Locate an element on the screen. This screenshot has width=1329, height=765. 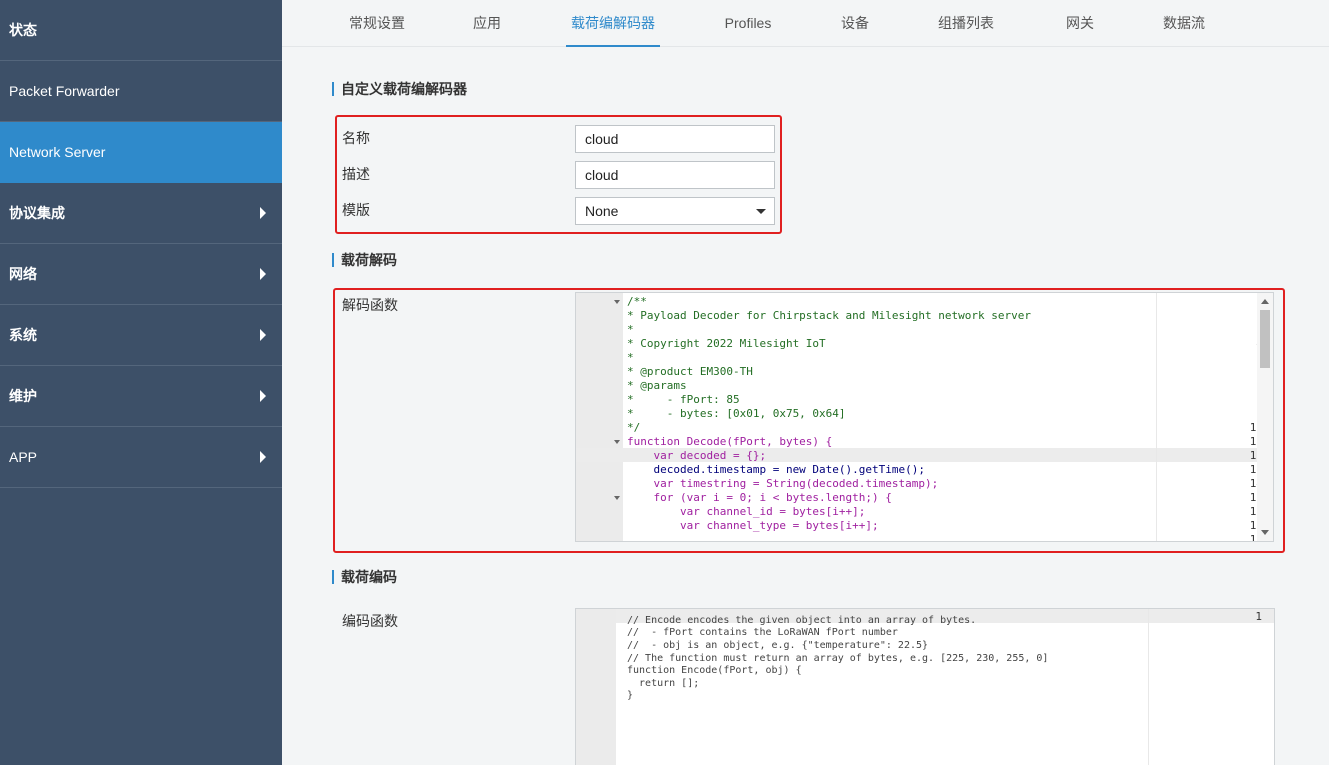
code-line: function Encode(fPort, obj) { is located at coordinates (714, 670).